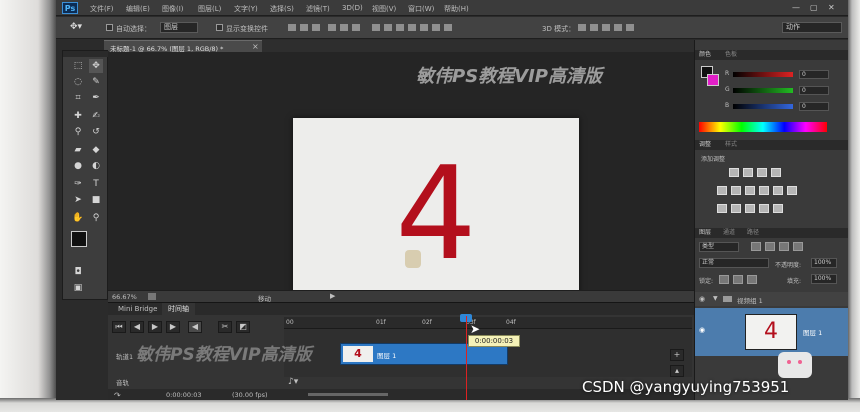  Describe the element at coordinates (78, 200) in the screenshot. I see `path-select-icon: ➤` at that location.